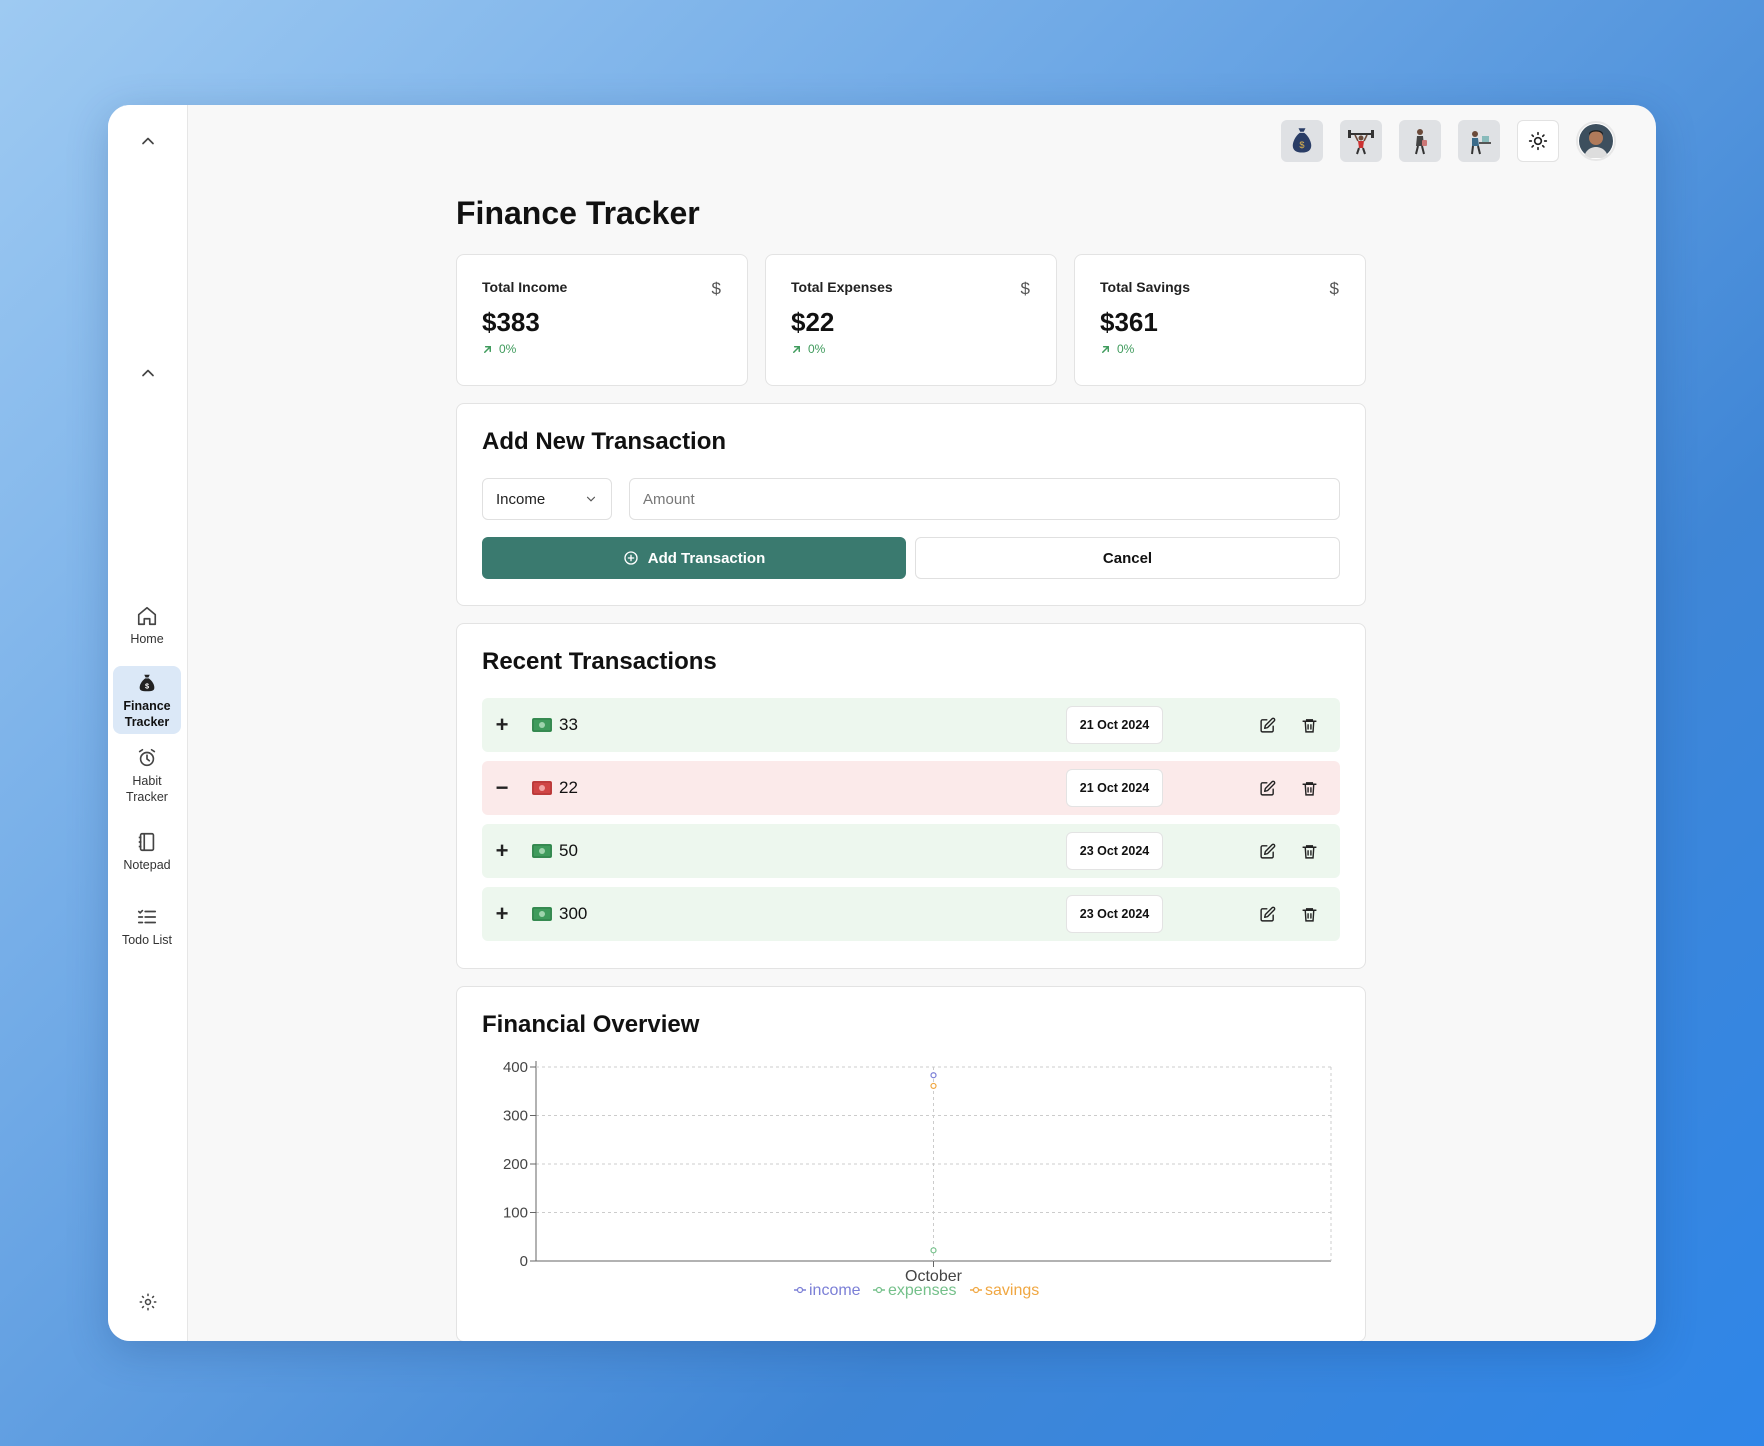  Describe the element at coordinates (568, 724) in the screenshot. I see `transaction-amount: 33` at that location.